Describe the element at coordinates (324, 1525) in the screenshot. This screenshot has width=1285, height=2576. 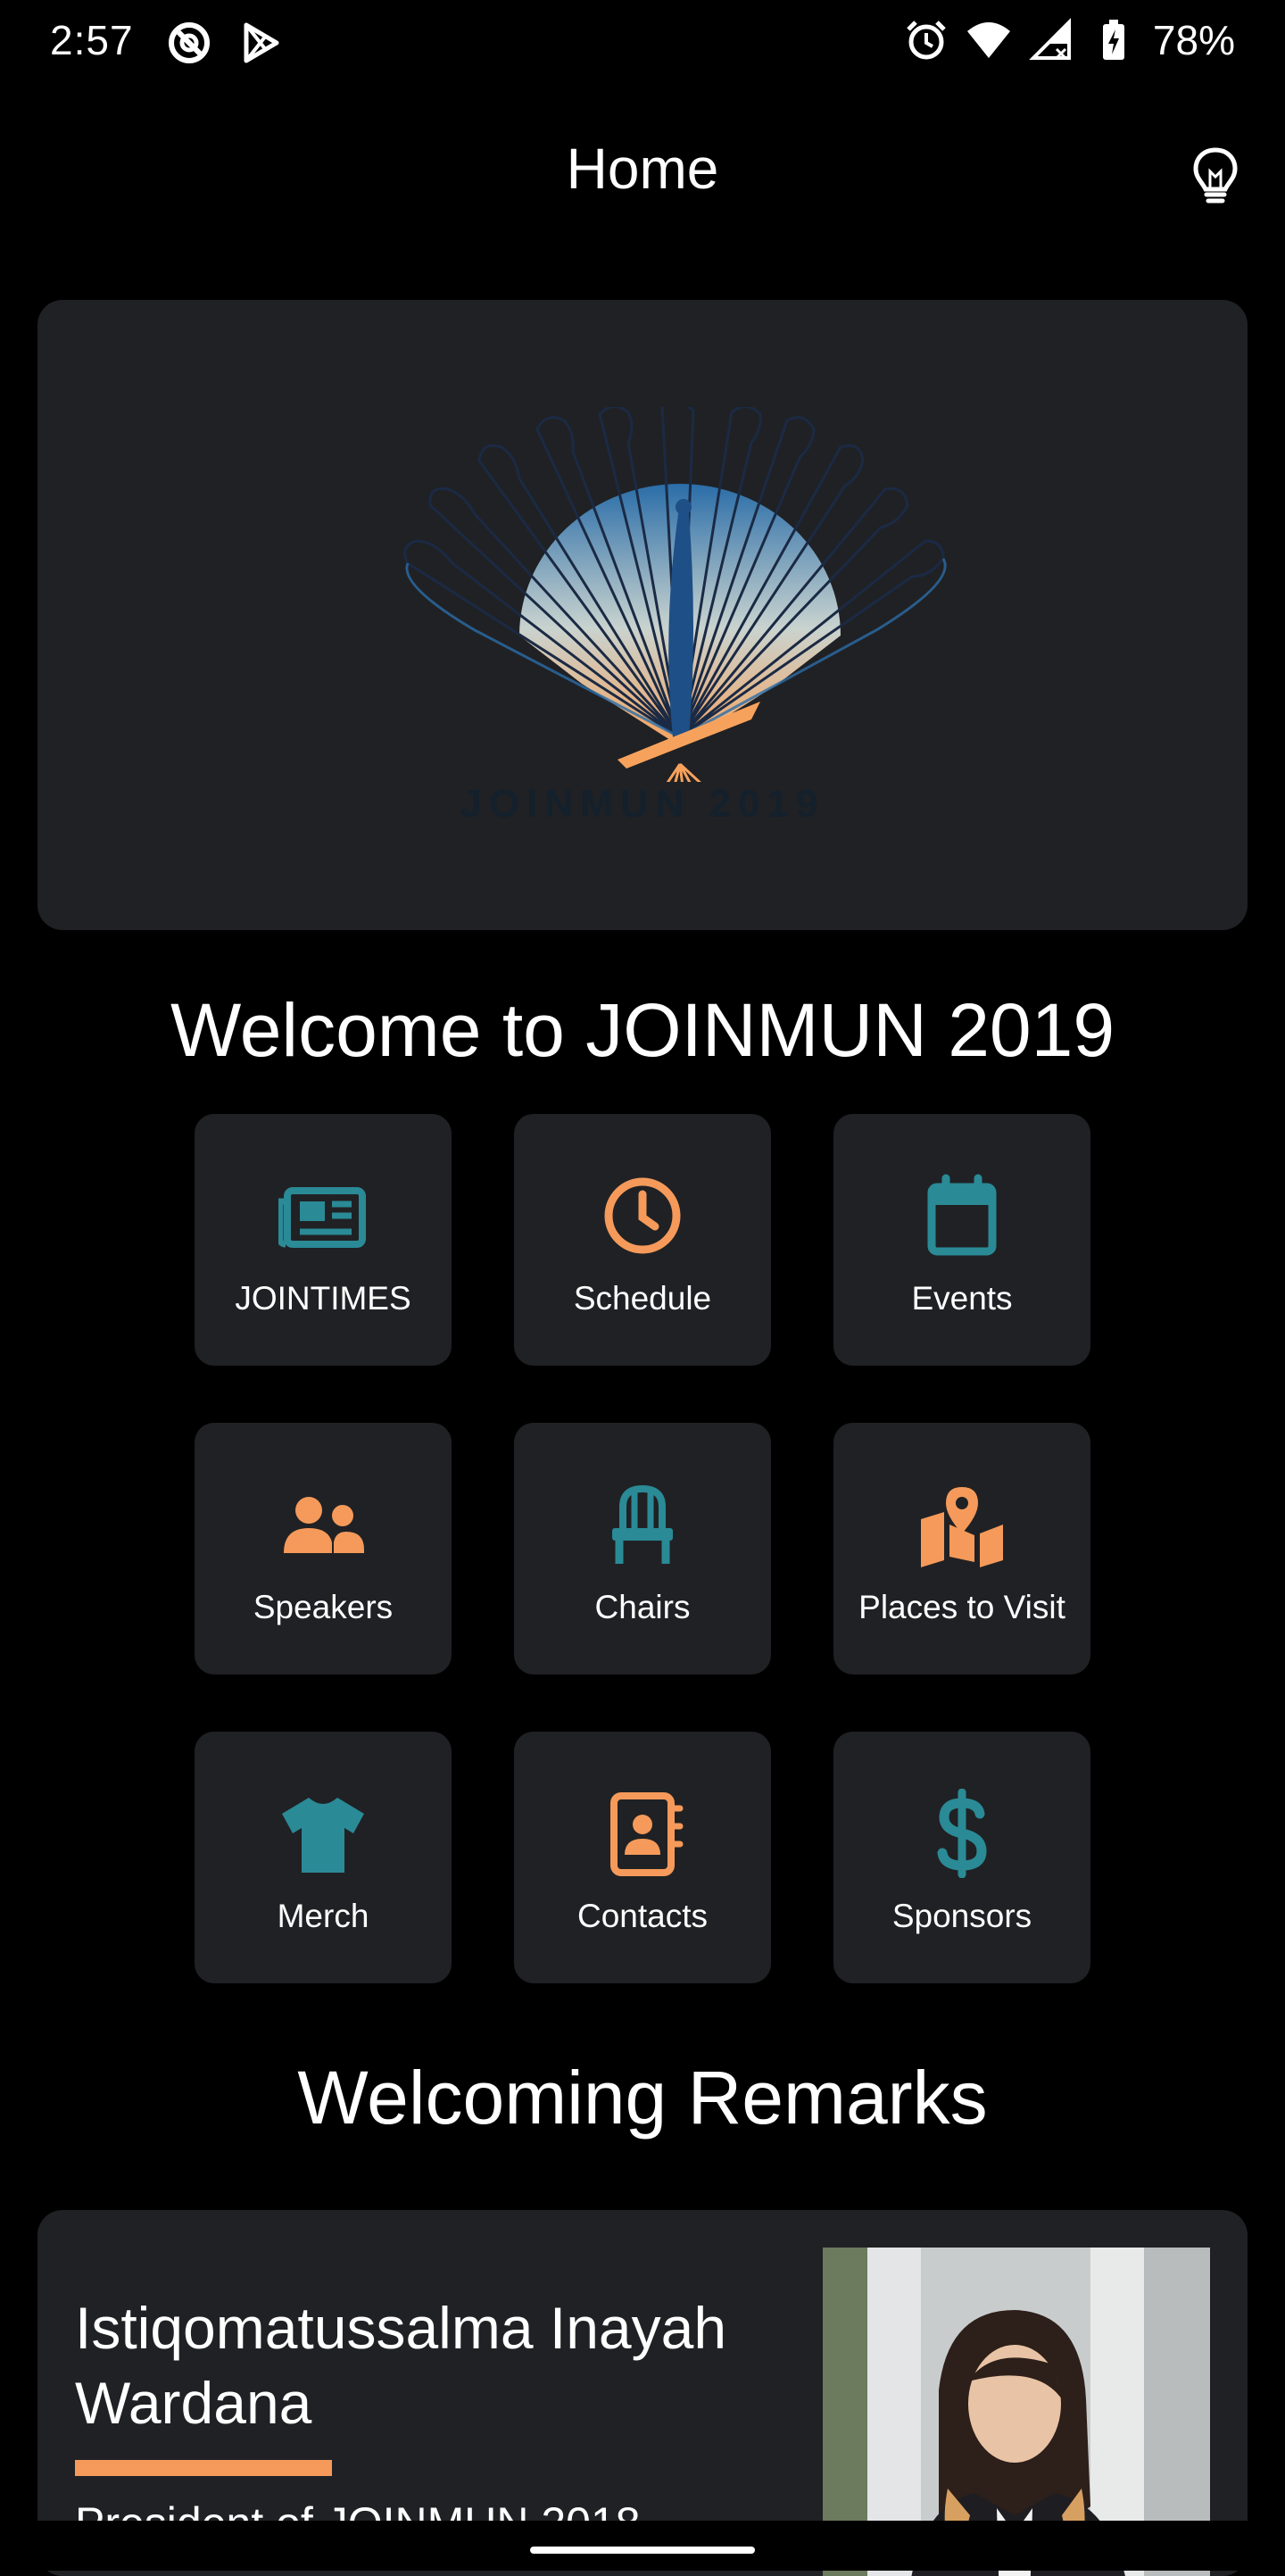
I see `users-icon` at that location.